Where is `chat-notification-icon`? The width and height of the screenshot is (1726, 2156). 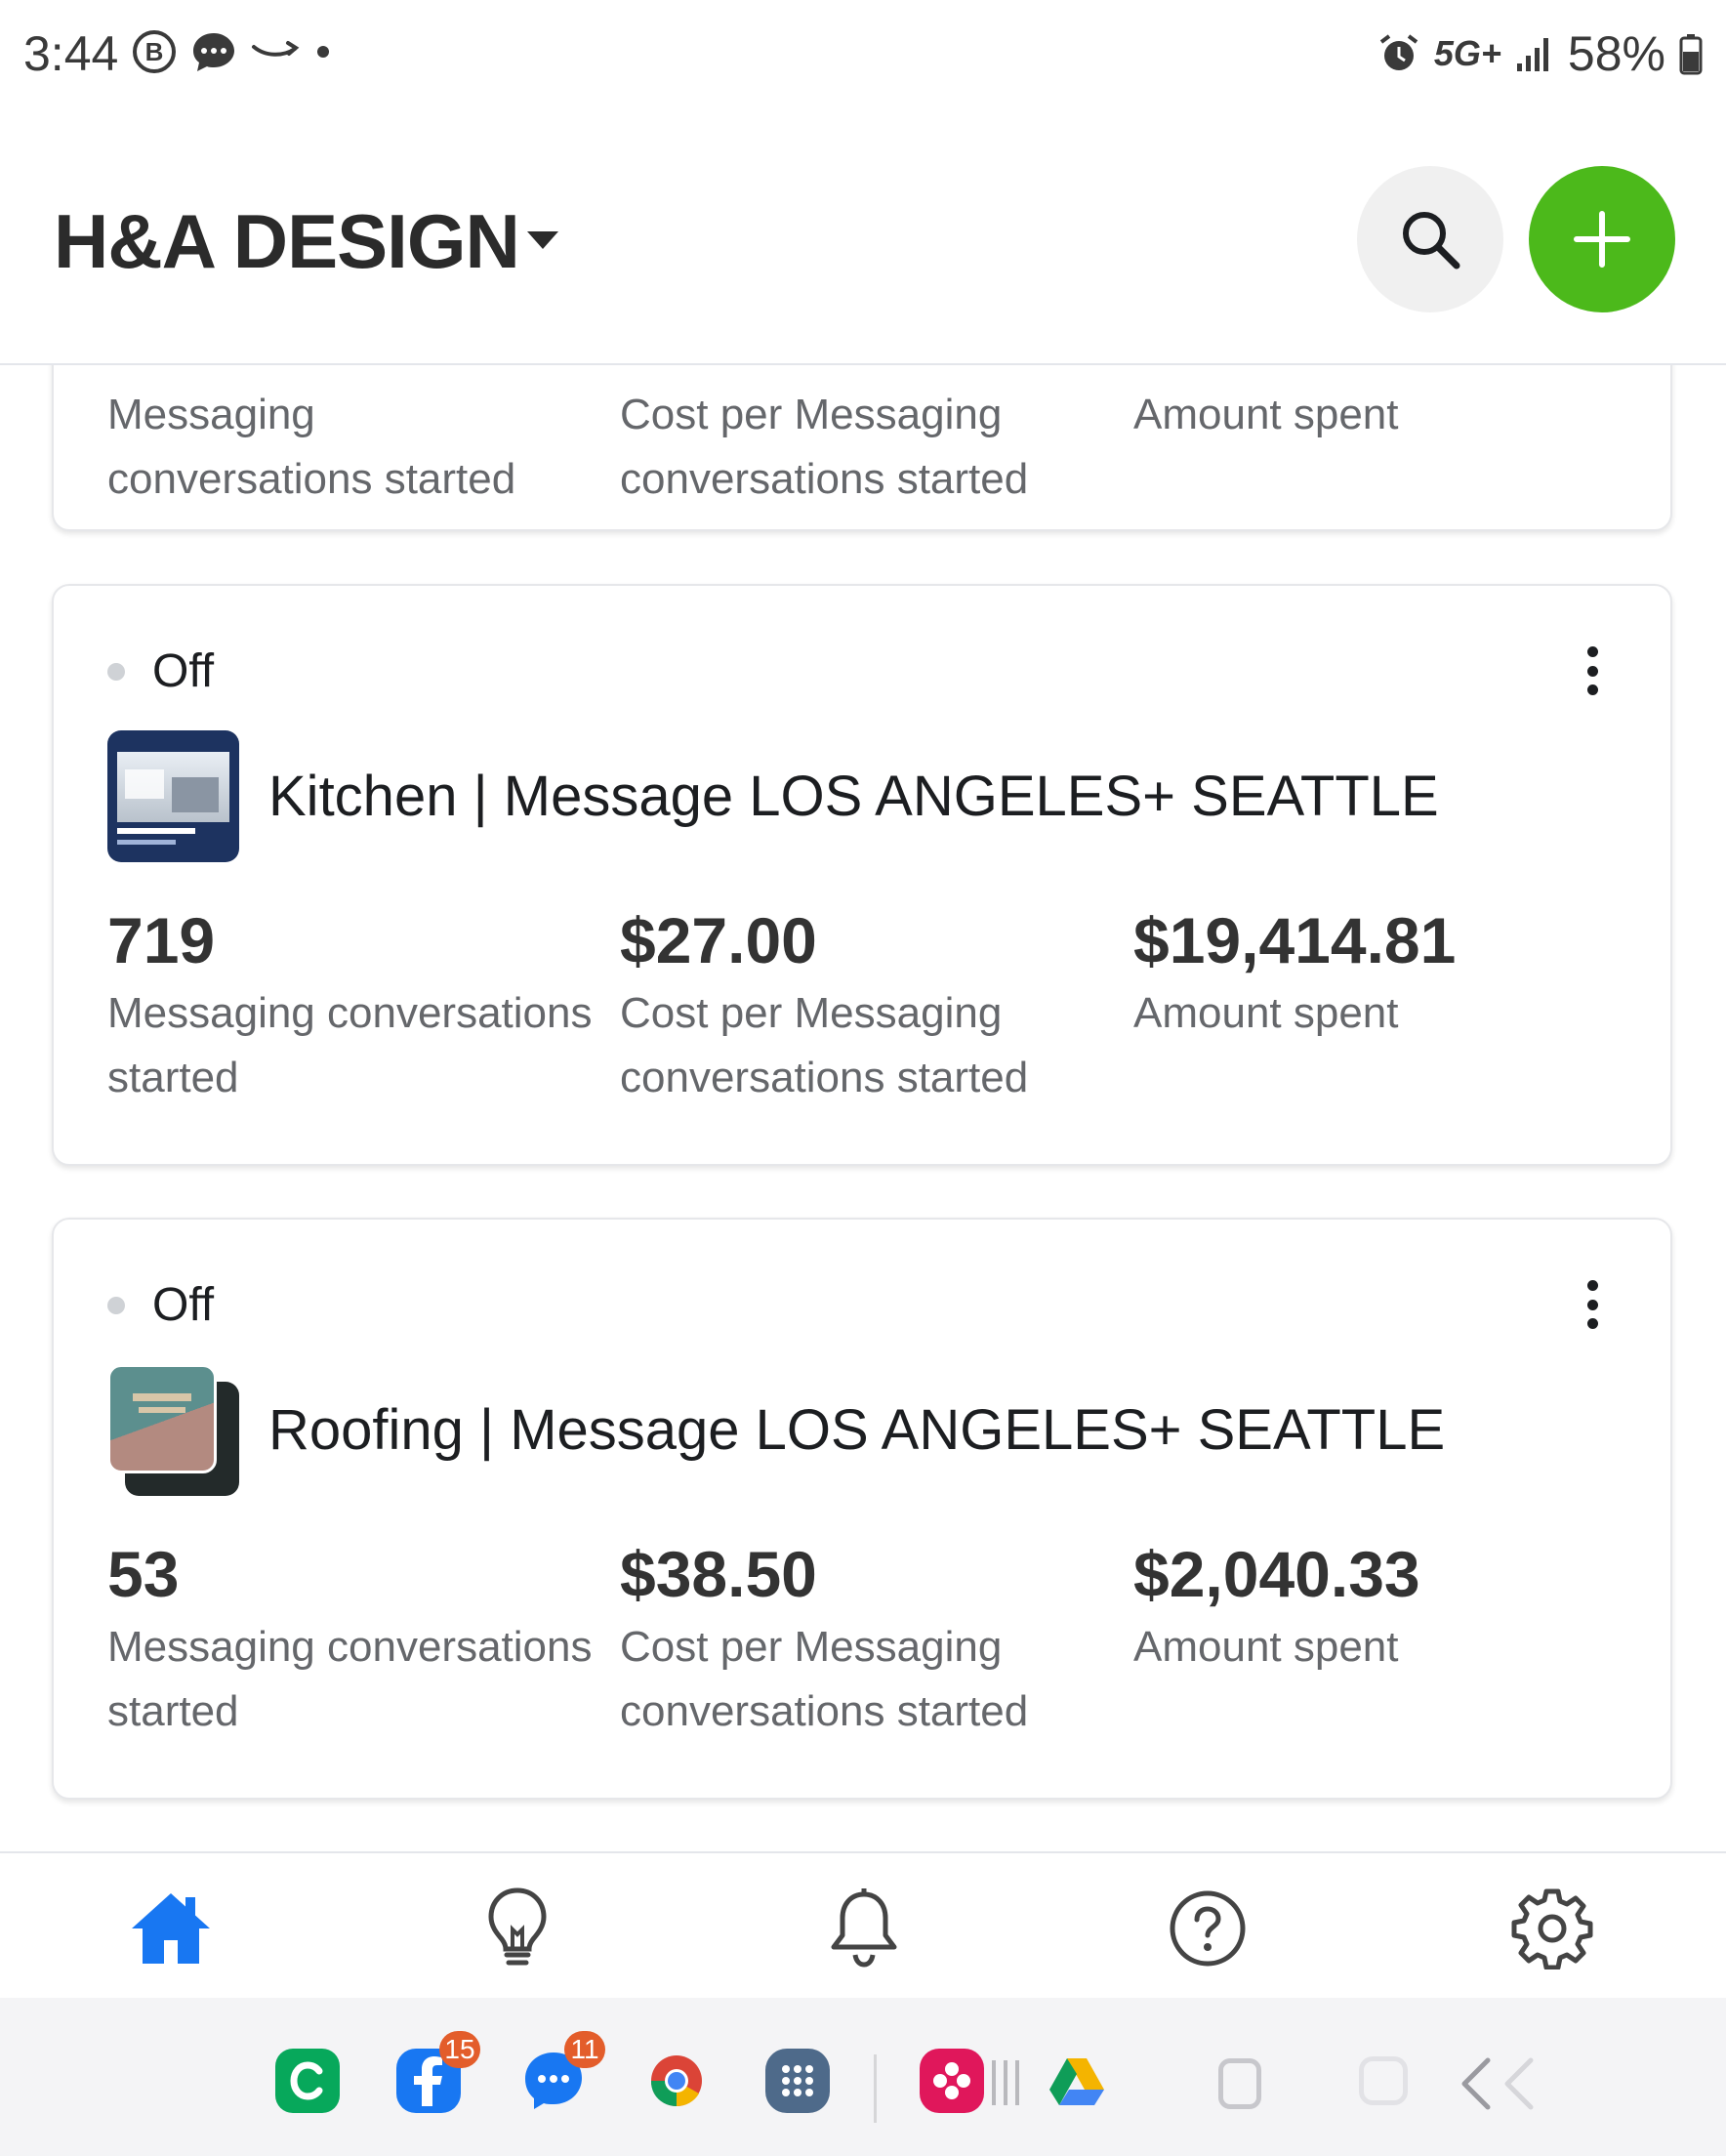
chat-notification-icon is located at coordinates (213, 52).